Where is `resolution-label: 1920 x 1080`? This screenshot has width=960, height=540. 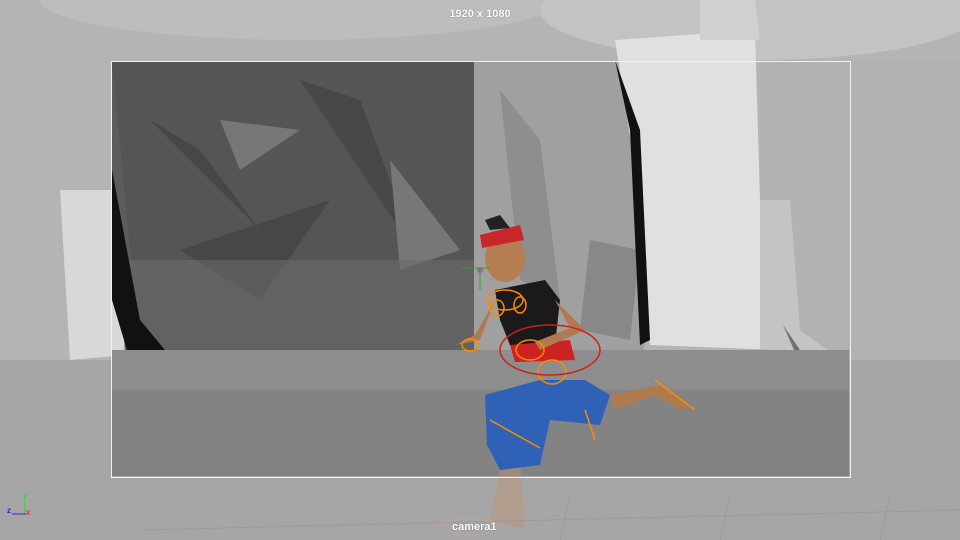 resolution-label: 1920 x 1080 is located at coordinates (480, 14).